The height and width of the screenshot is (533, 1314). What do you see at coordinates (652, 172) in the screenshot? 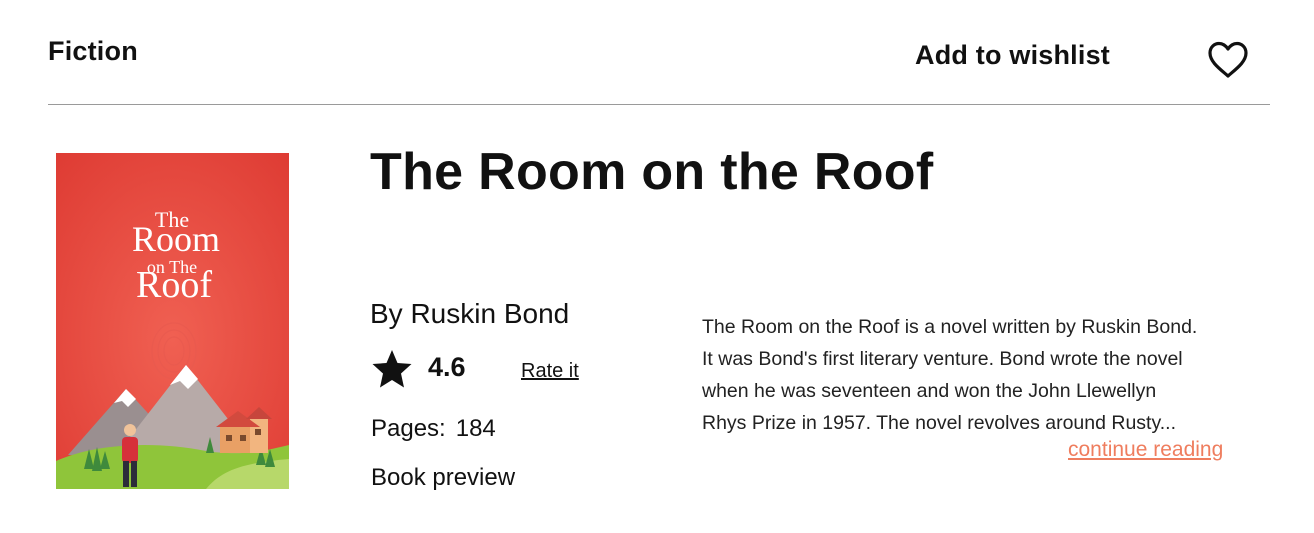
I see `book-title: The Room on the Roof` at bounding box center [652, 172].